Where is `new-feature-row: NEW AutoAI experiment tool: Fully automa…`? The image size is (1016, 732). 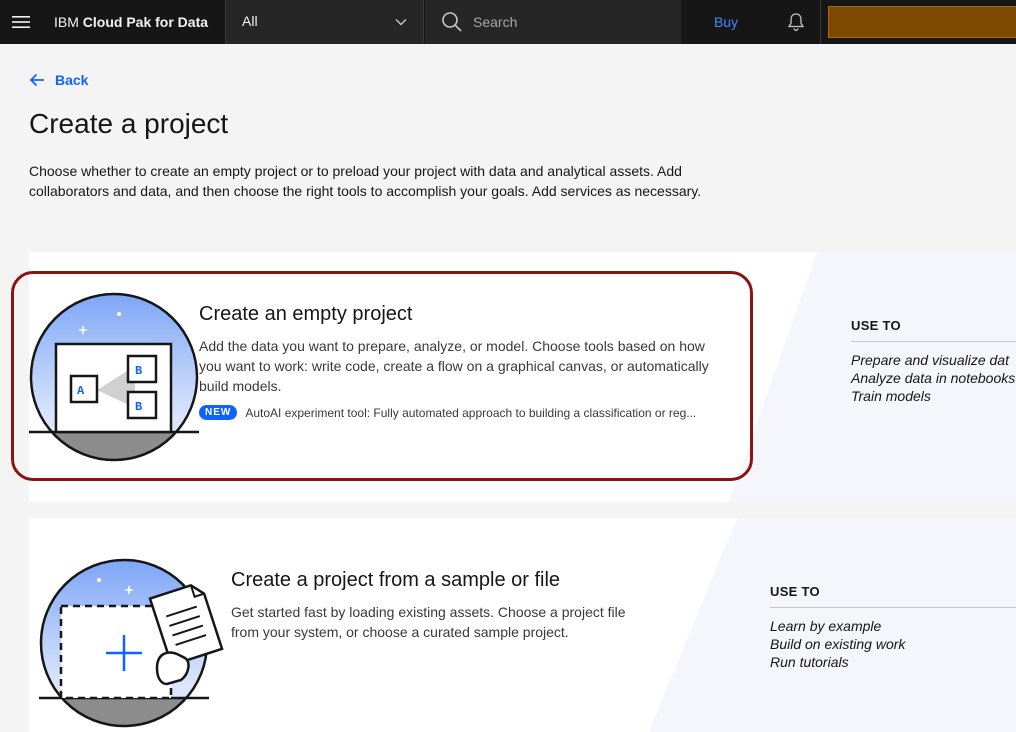
new-feature-row: NEW AutoAI experiment tool: Fully automa… is located at coordinates (447, 412).